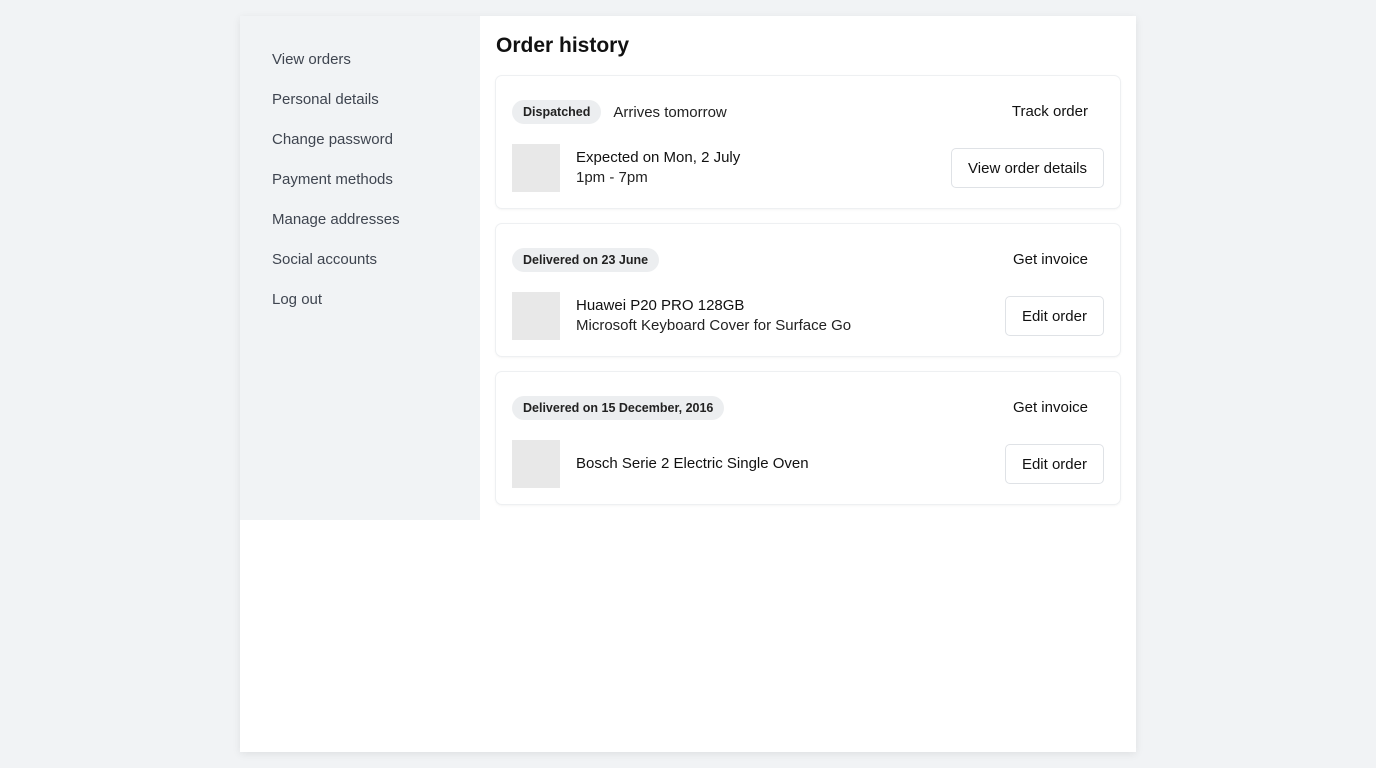 This screenshot has height=768, width=1376. I want to click on order-details: Bosch Serie 2 Electric Single Oven, so click(692, 464).